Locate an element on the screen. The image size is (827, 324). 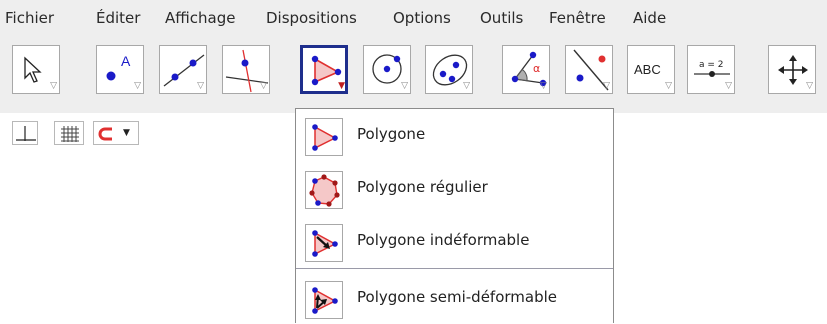
reflect-tool-button: ▽ is located at coordinates (589, 69).